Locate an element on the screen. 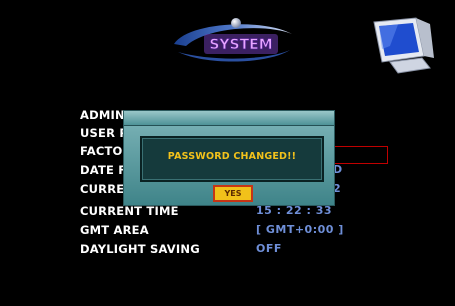 This screenshot has width=455, height=306. menu-value: [ GMT+0:00 ] is located at coordinates (300, 229).